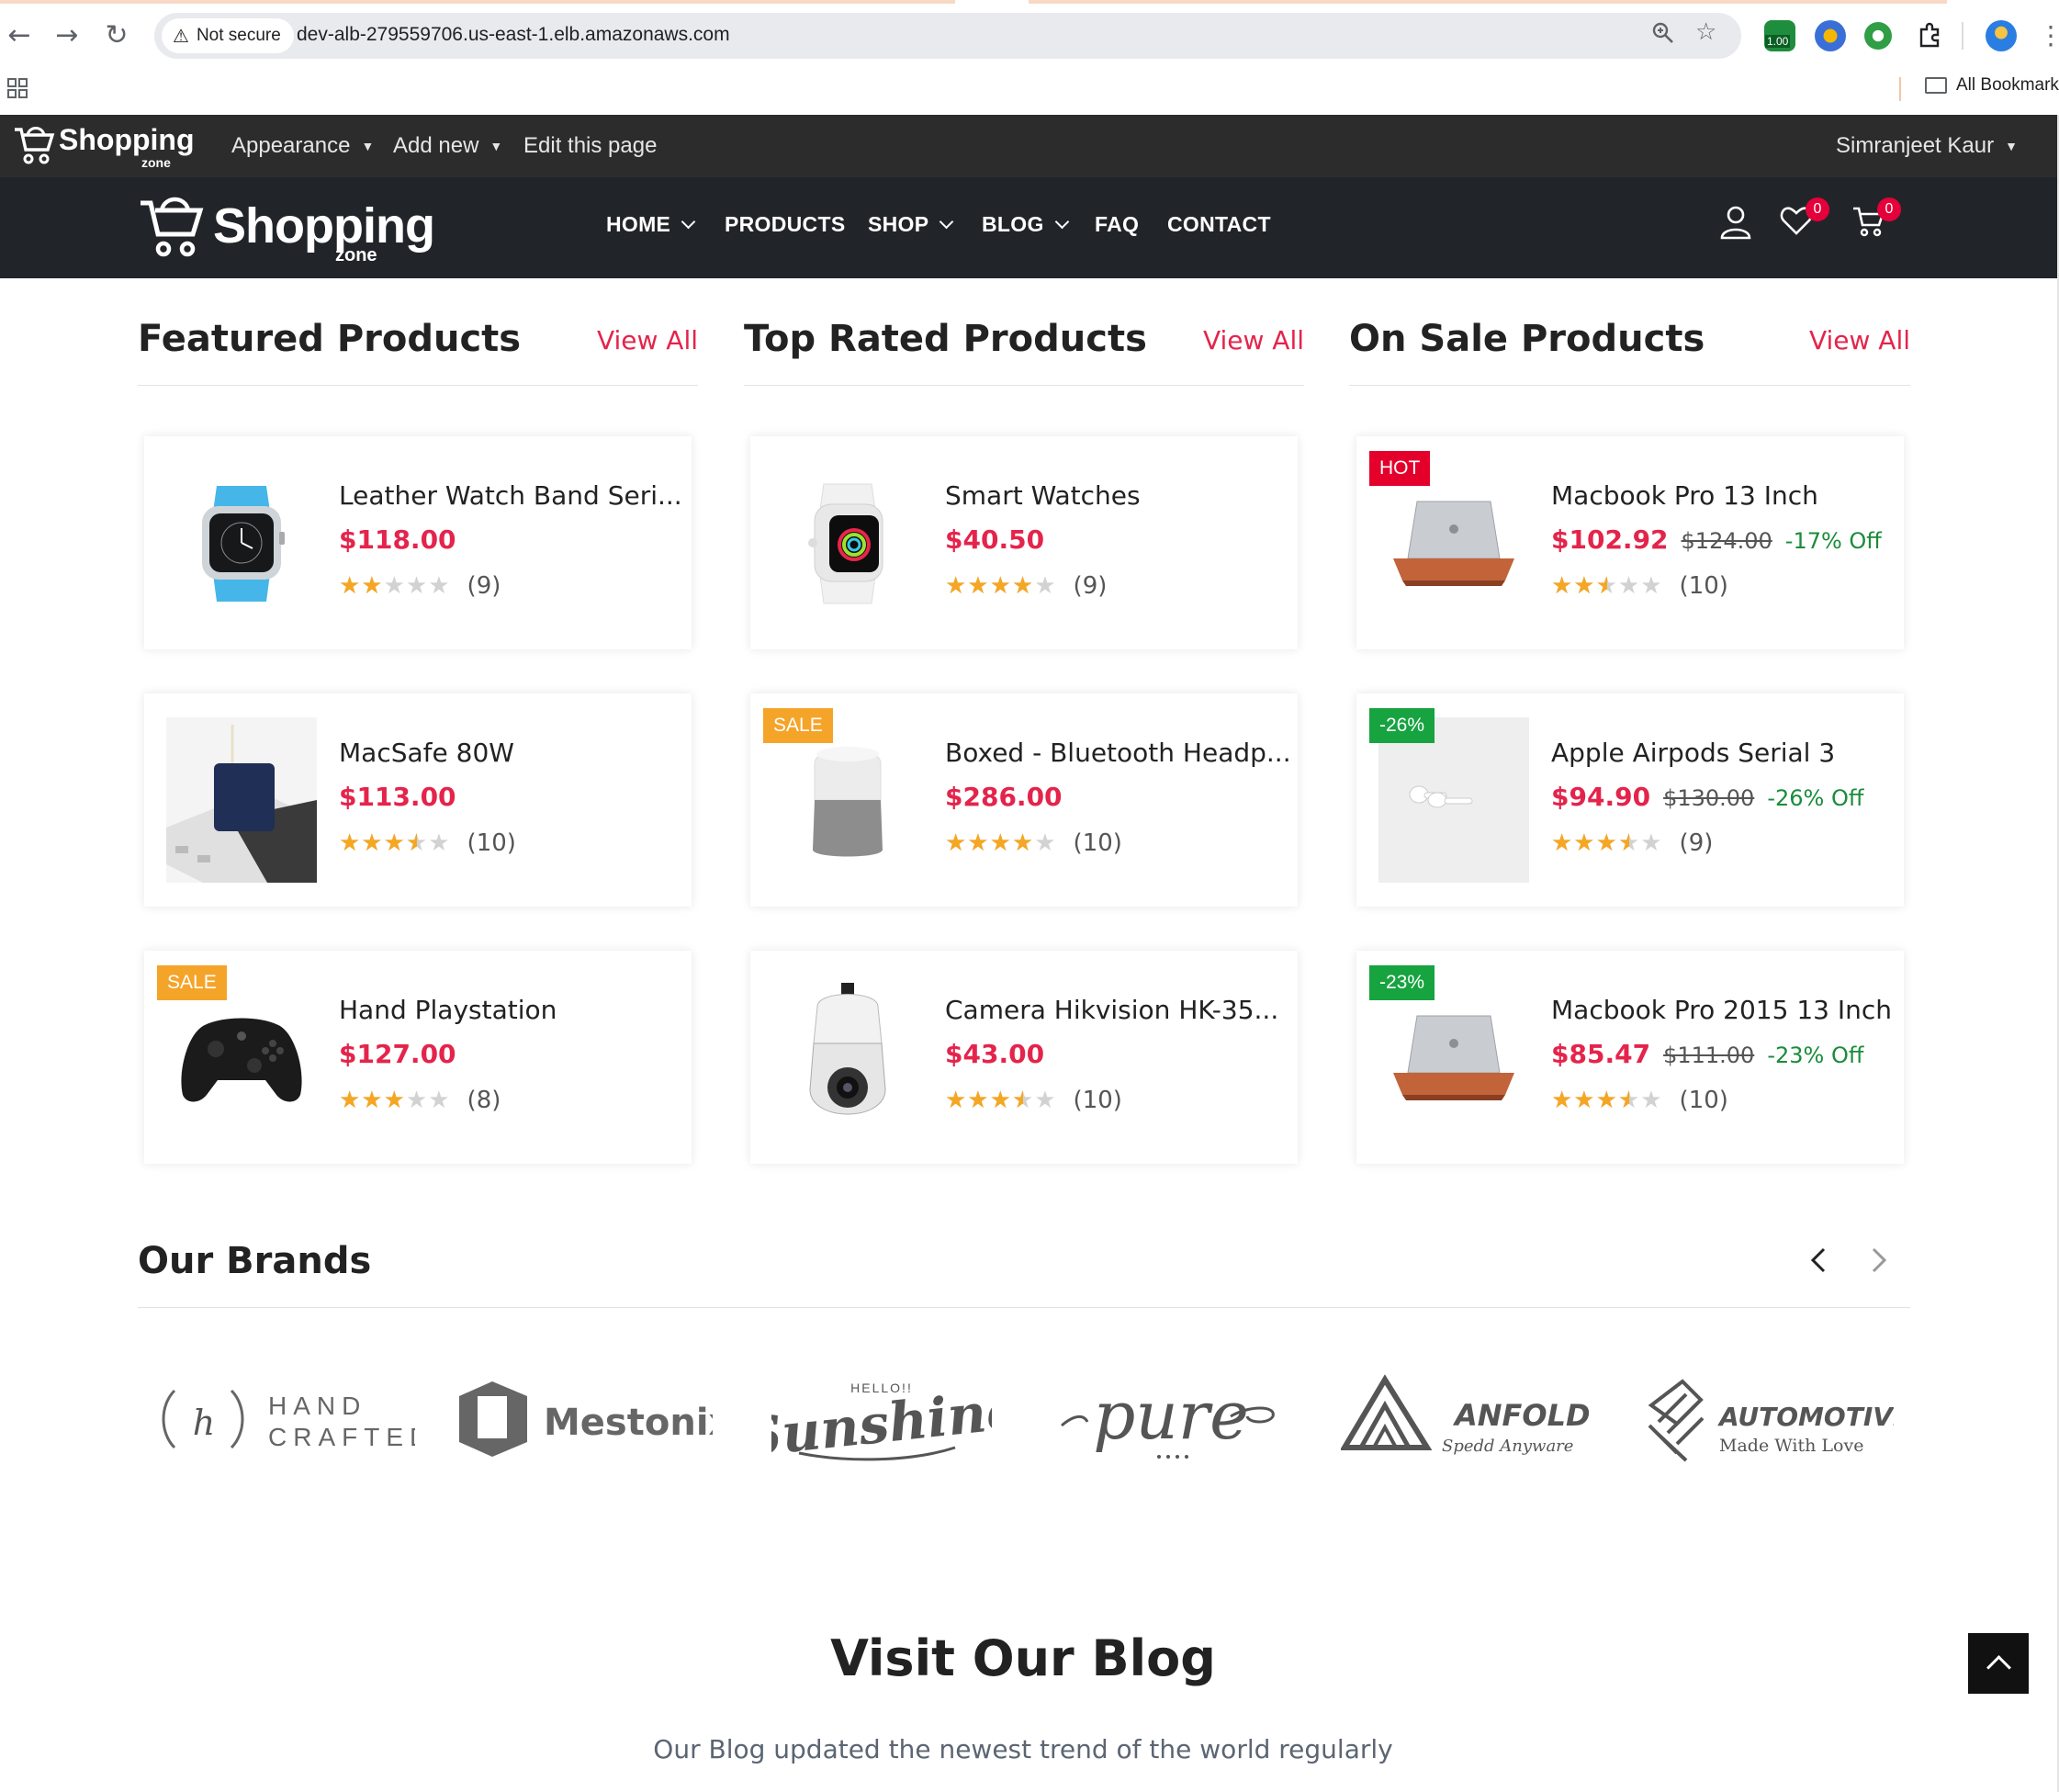  What do you see at coordinates (1610, 540) in the screenshot?
I see `product-price: $102.92` at bounding box center [1610, 540].